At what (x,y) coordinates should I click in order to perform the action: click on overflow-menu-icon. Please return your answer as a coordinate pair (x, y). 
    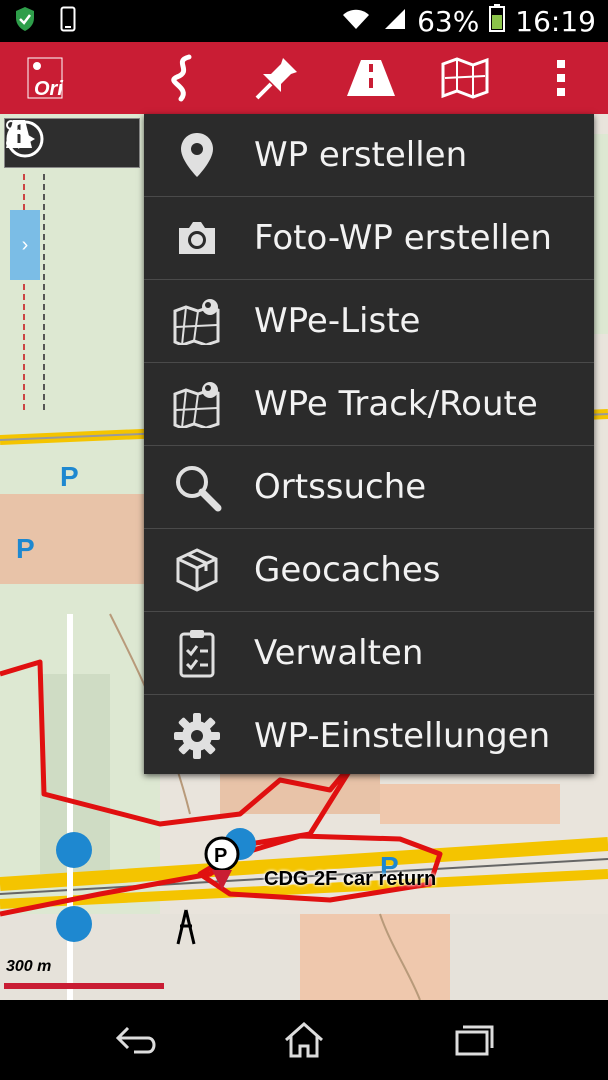
    Looking at the image, I should click on (561, 78).